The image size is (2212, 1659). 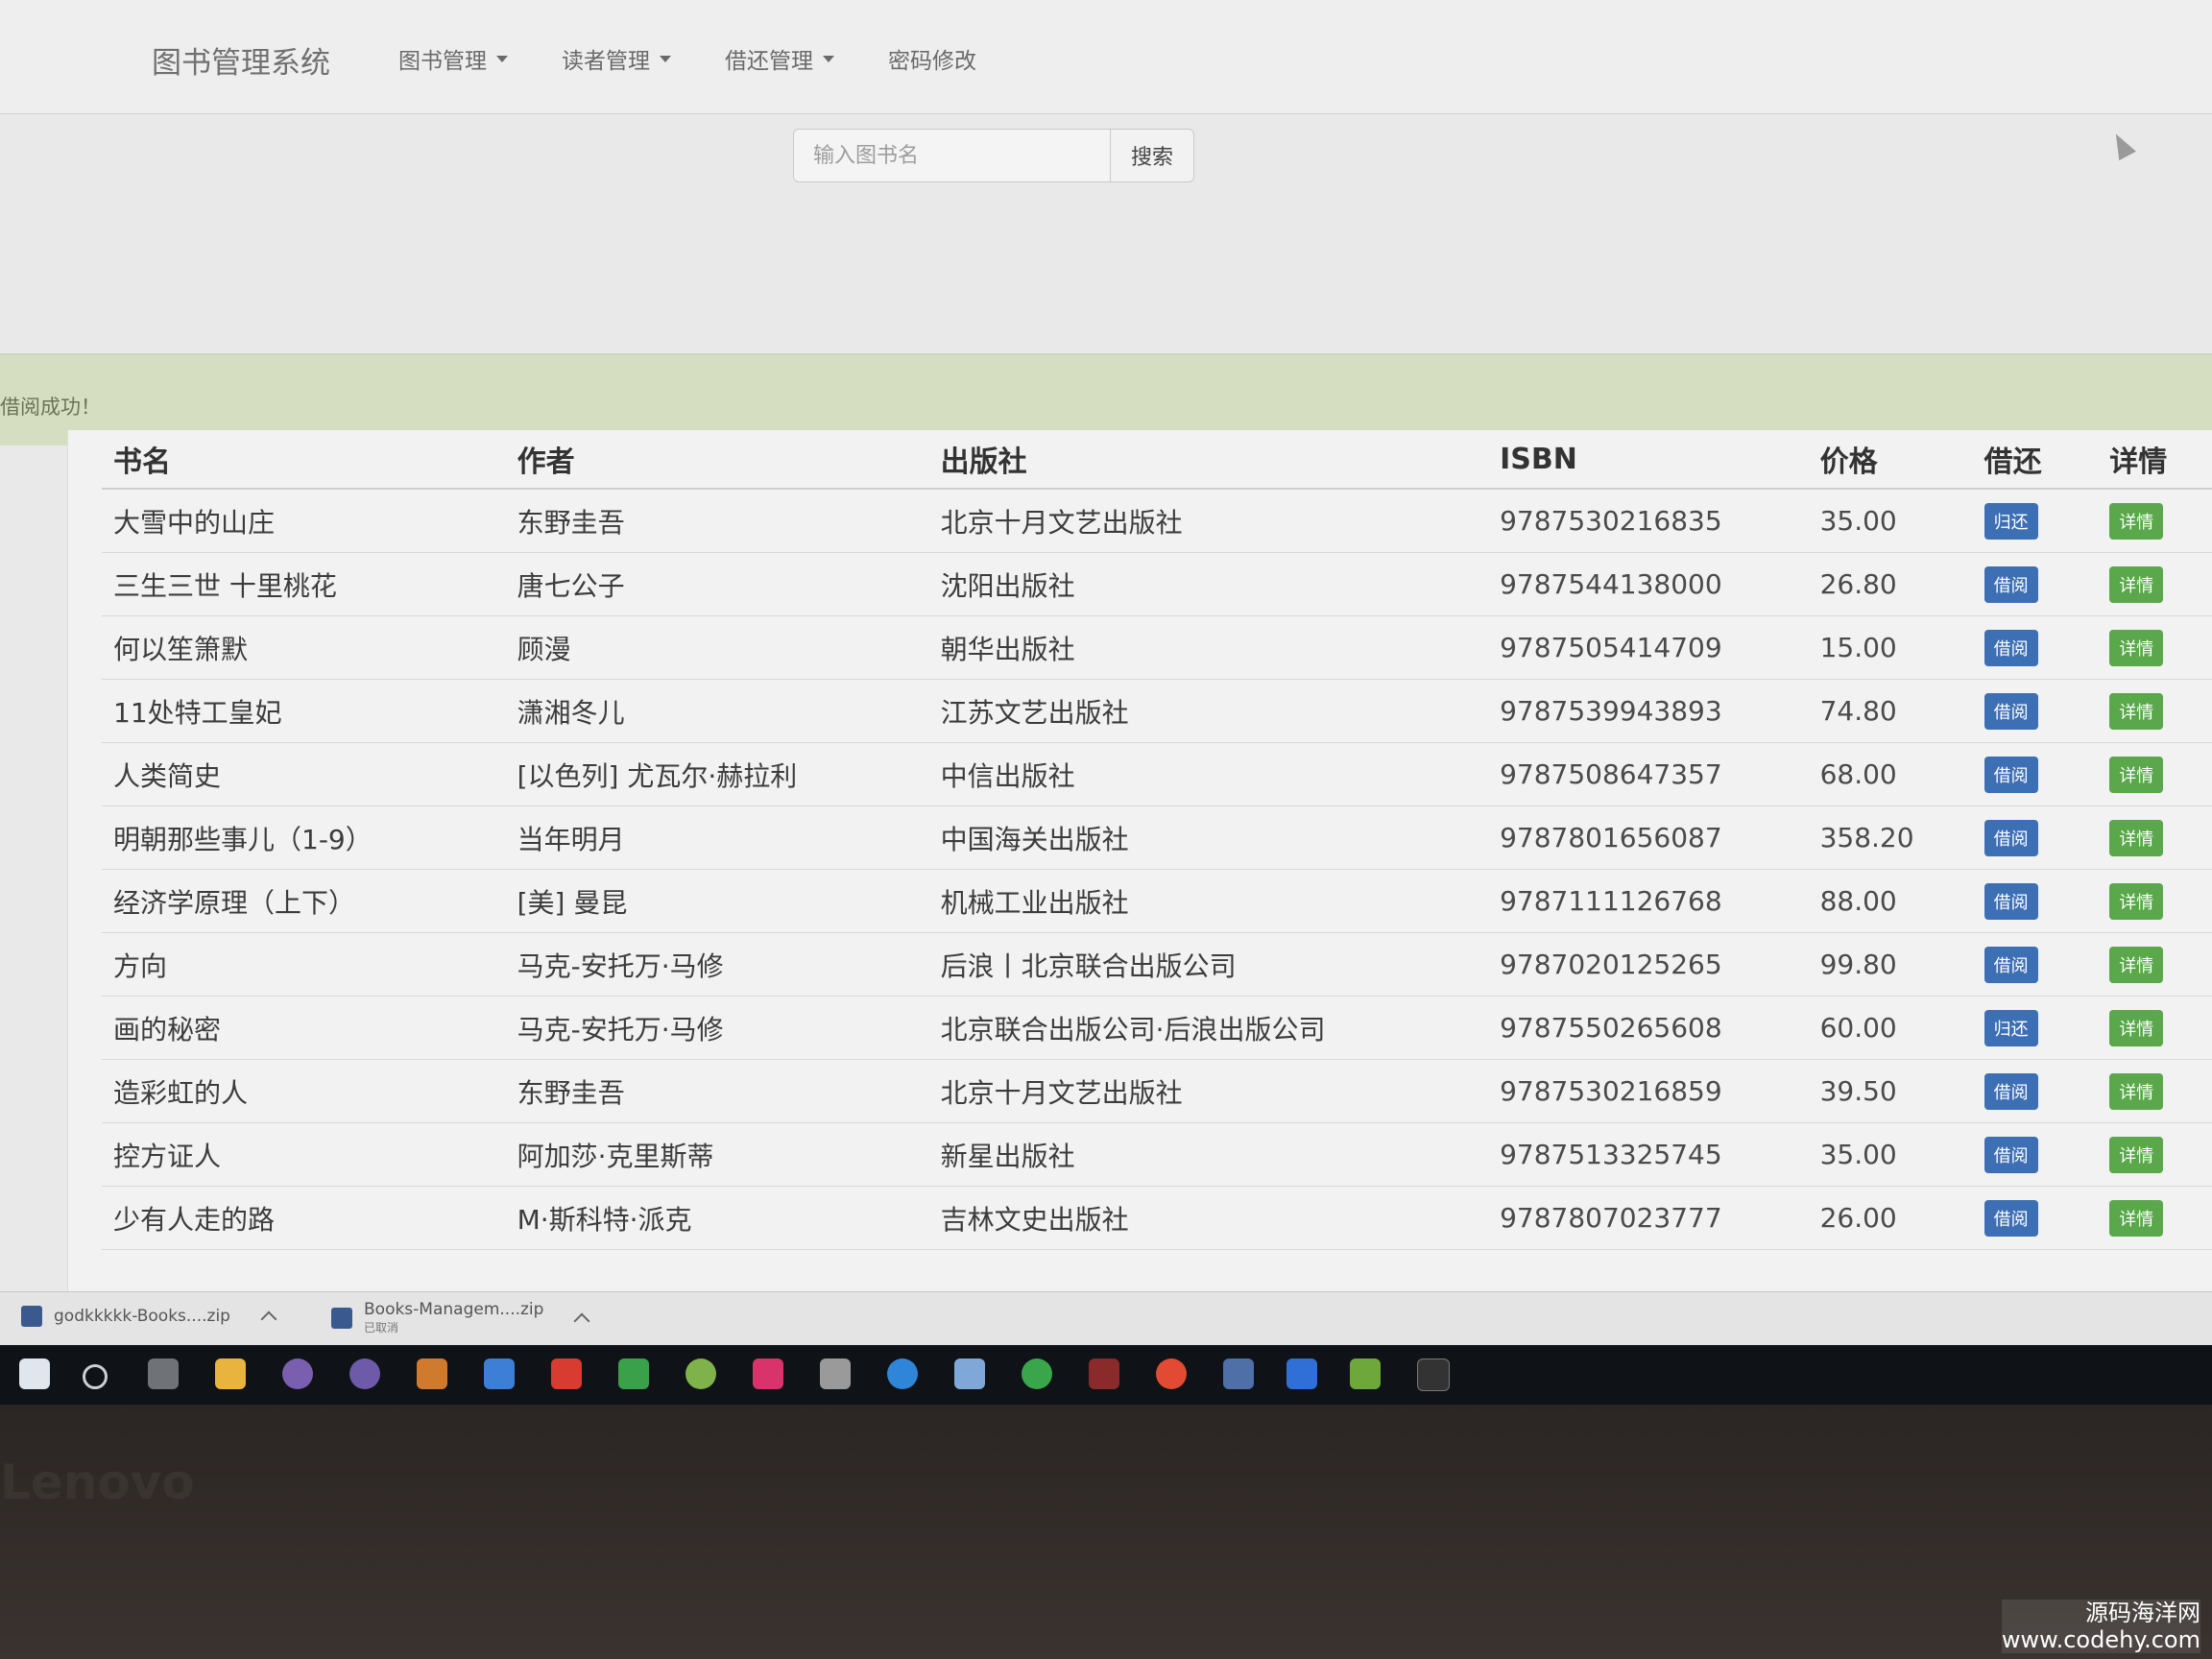 I want to click on cell-price: 68.00, so click(x=1891, y=774).